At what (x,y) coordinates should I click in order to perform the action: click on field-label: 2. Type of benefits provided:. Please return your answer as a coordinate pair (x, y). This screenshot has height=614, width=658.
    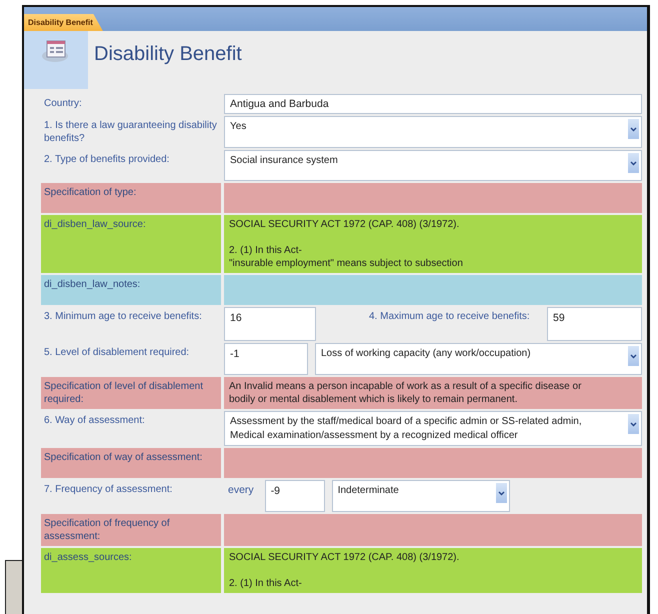
    Looking at the image, I should click on (106, 160).